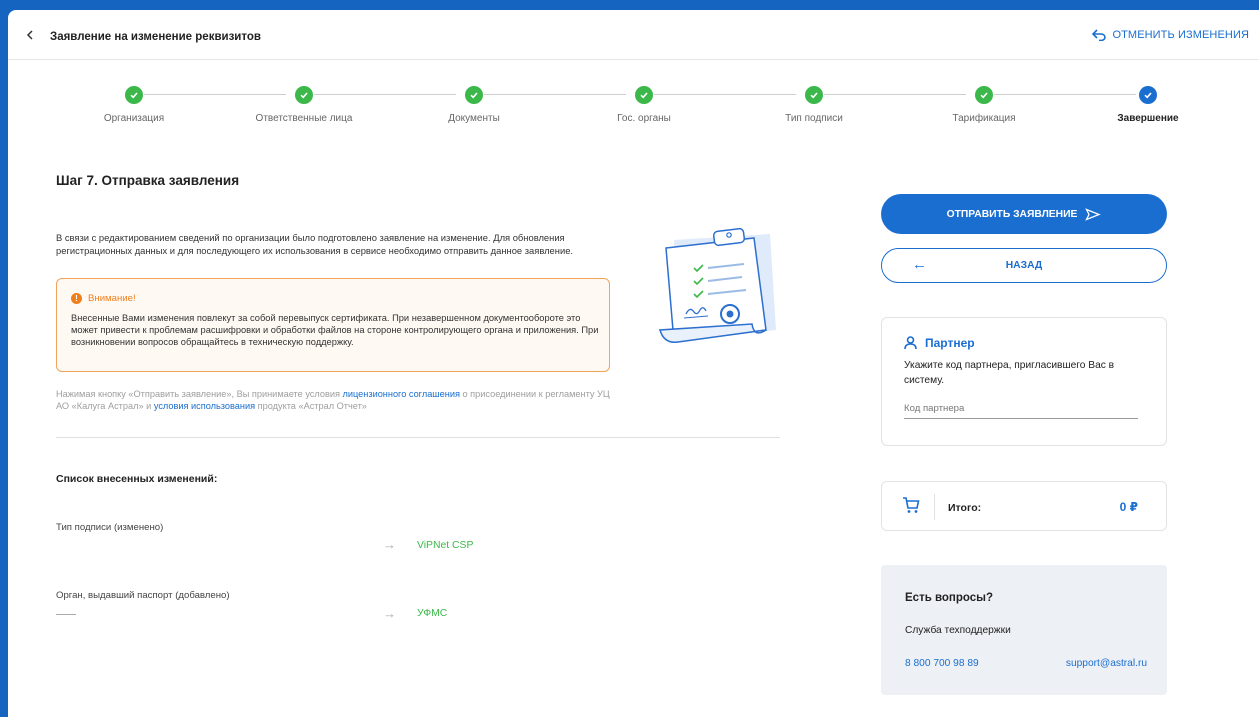 This screenshot has width=1259, height=717. Describe the element at coordinates (949, 598) in the screenshot. I see `support-title: Есть вопросы?` at that location.